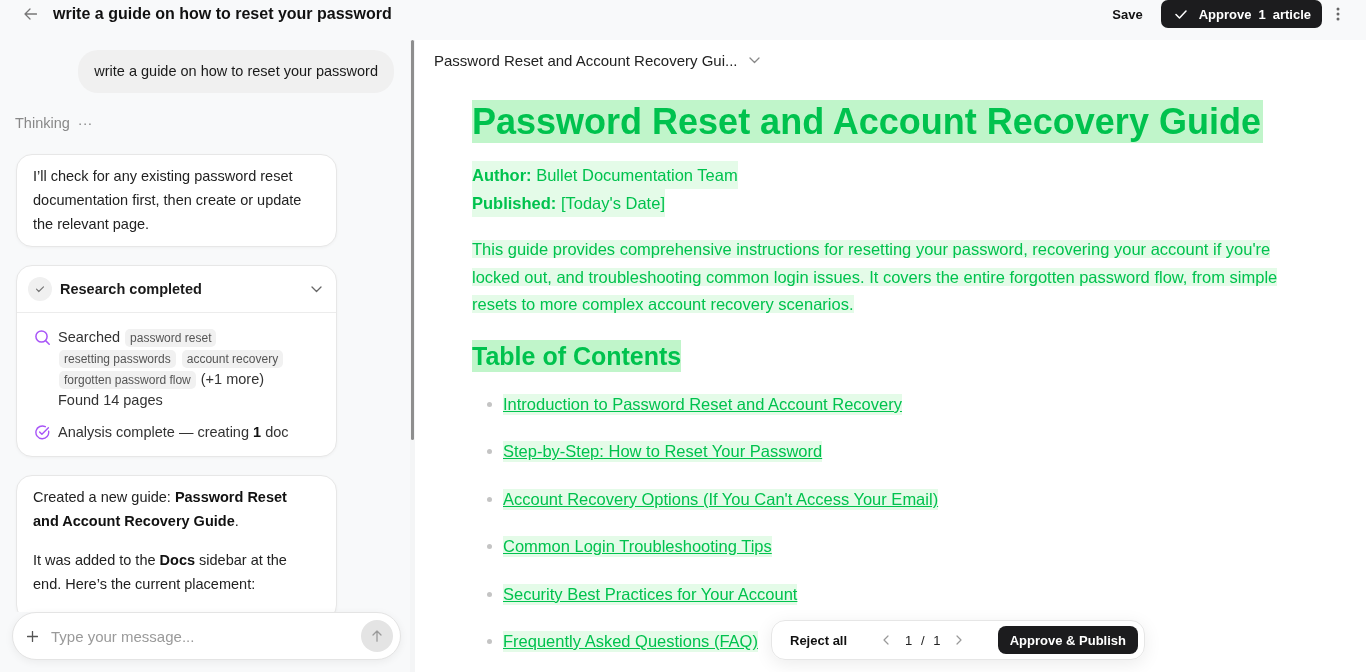 The width and height of the screenshot is (1366, 672). What do you see at coordinates (176, 200) in the screenshot?
I see `assistant-message: I’ll check for any existing password reset documentation first, then create or update the relevant page.` at bounding box center [176, 200].